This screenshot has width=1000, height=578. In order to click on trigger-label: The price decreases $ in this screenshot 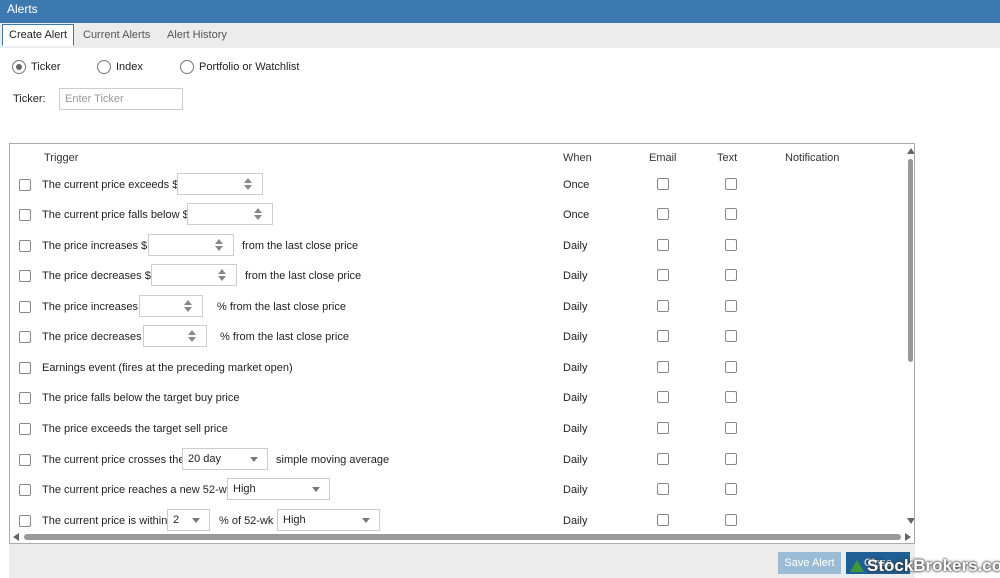, I will do `click(96, 276)`.